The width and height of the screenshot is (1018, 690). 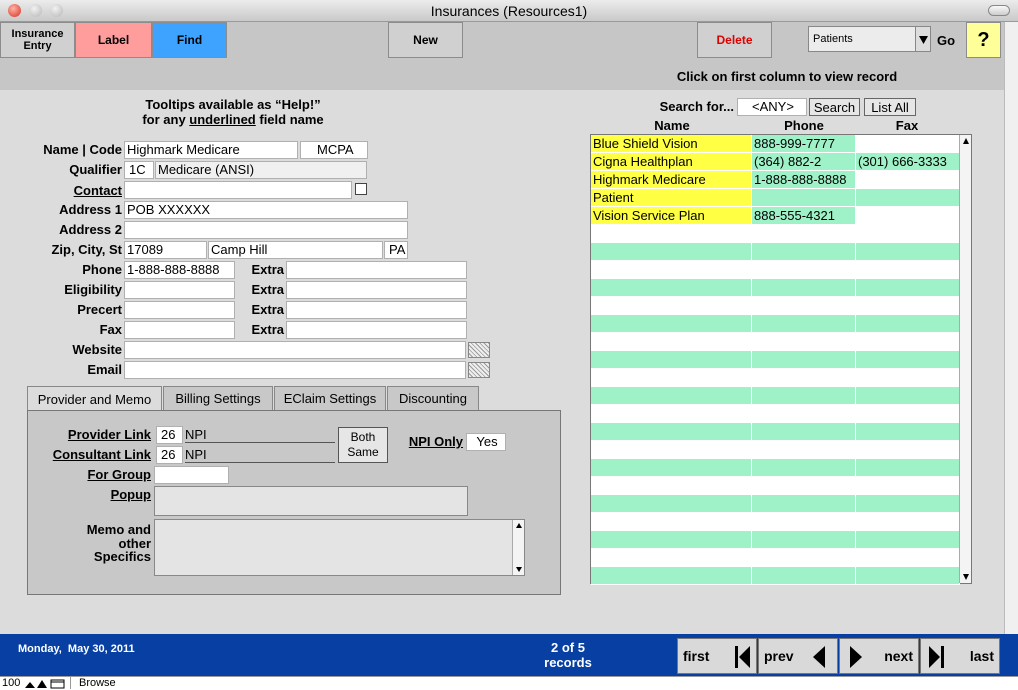 I want to click on find-button: Find, so click(x=189, y=40).